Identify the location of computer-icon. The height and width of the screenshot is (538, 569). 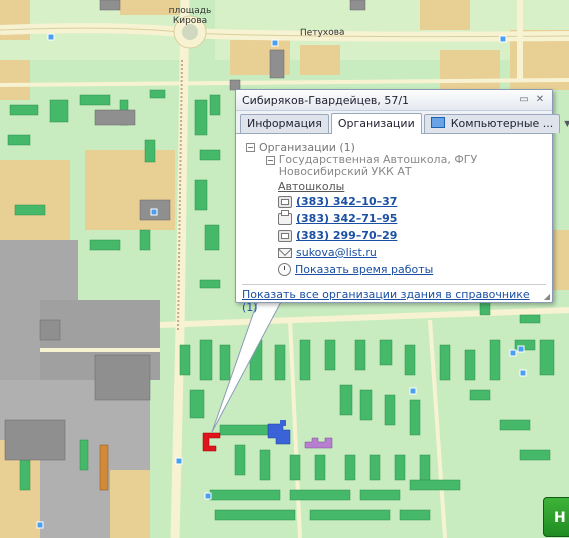
(437, 122).